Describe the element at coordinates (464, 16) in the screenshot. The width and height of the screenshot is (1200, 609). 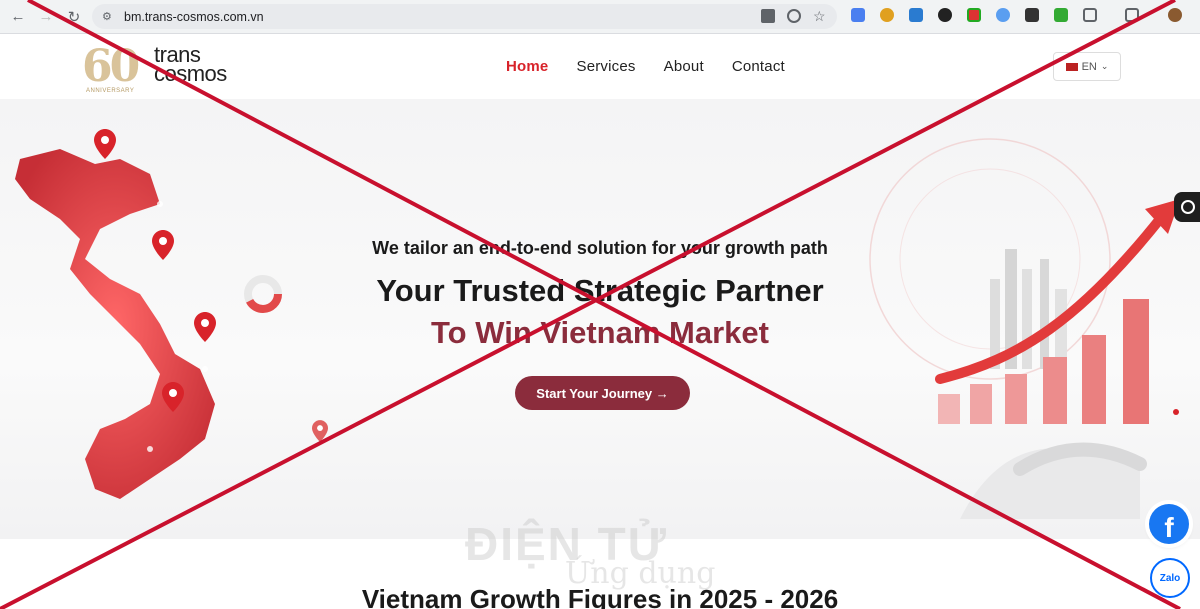
I see `address-bar: ⚙ bm.trans-cosmos.com.vn ☆` at that location.